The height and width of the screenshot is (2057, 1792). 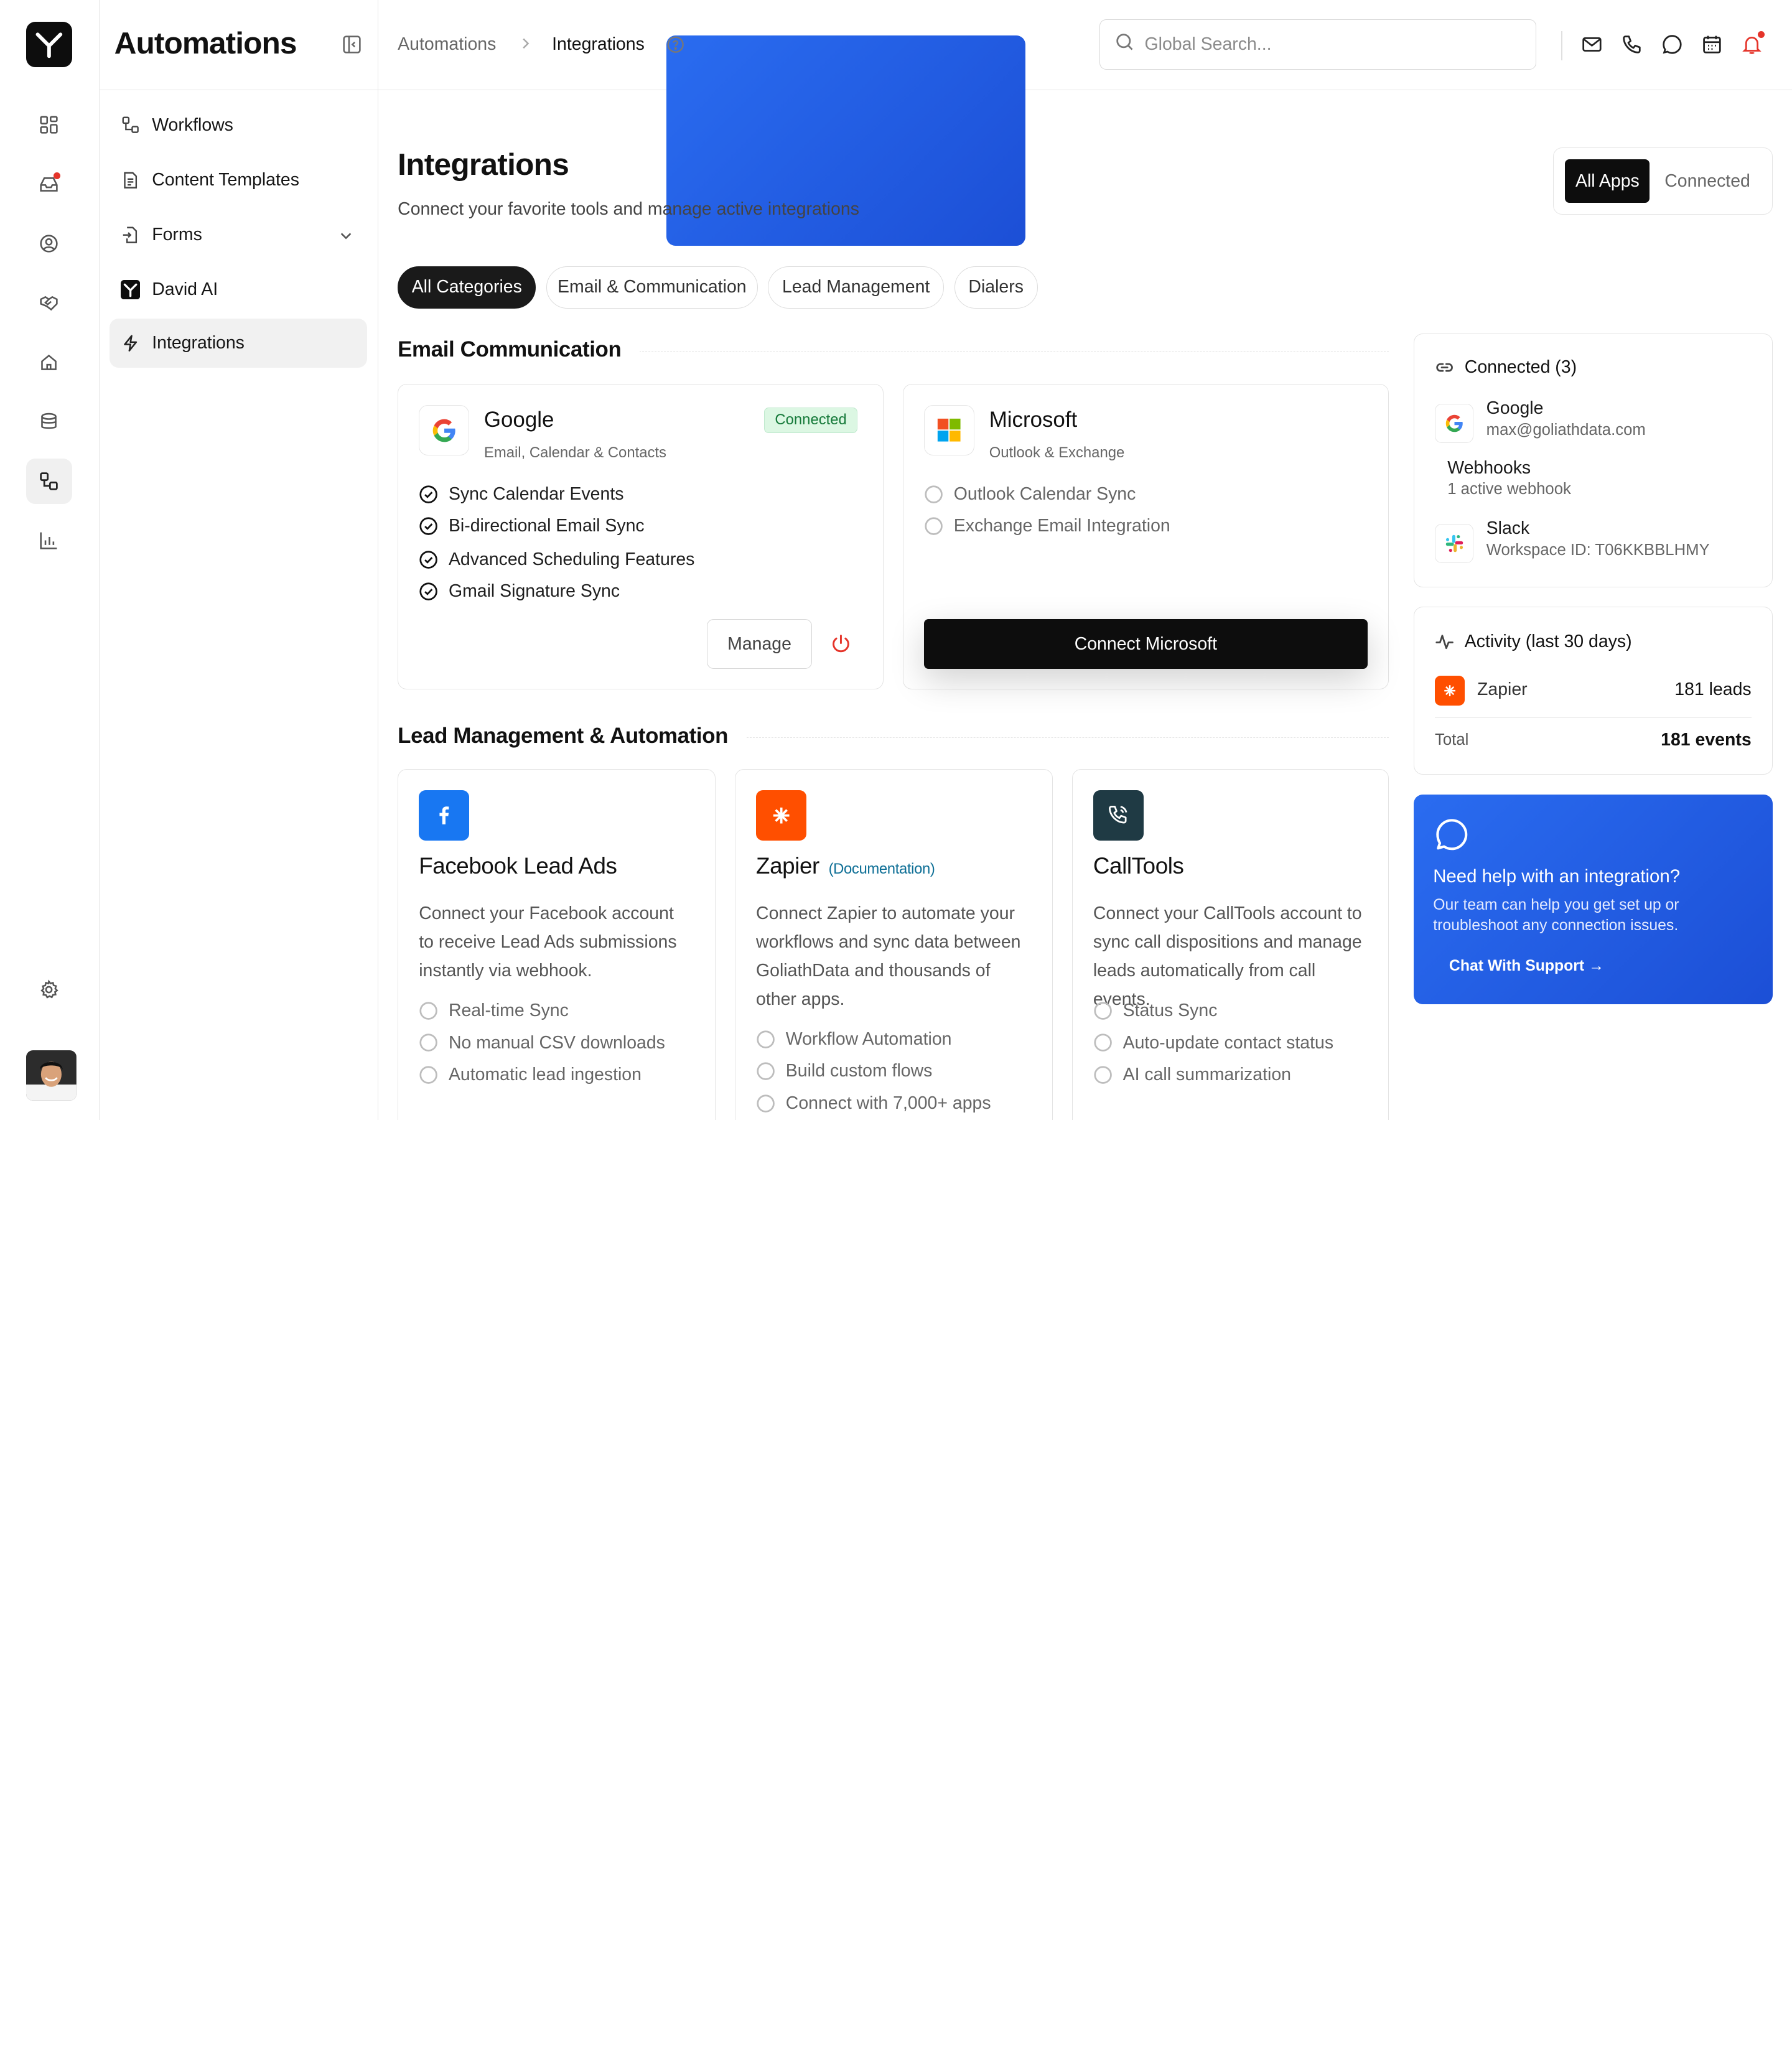 What do you see at coordinates (519, 349) in the screenshot?
I see `section-title-email: Email Communication` at bounding box center [519, 349].